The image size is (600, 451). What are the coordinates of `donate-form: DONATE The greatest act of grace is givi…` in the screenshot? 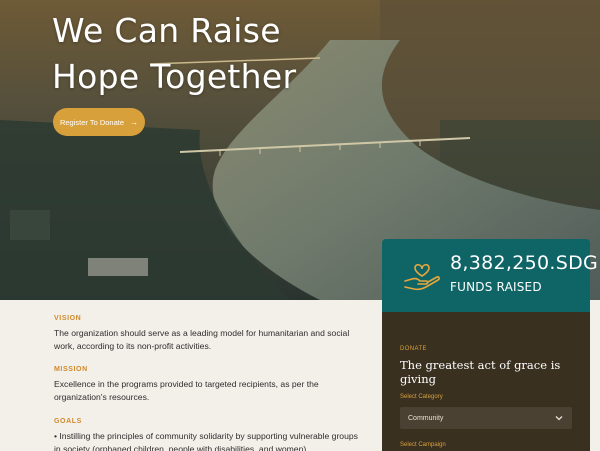 It's located at (486, 381).